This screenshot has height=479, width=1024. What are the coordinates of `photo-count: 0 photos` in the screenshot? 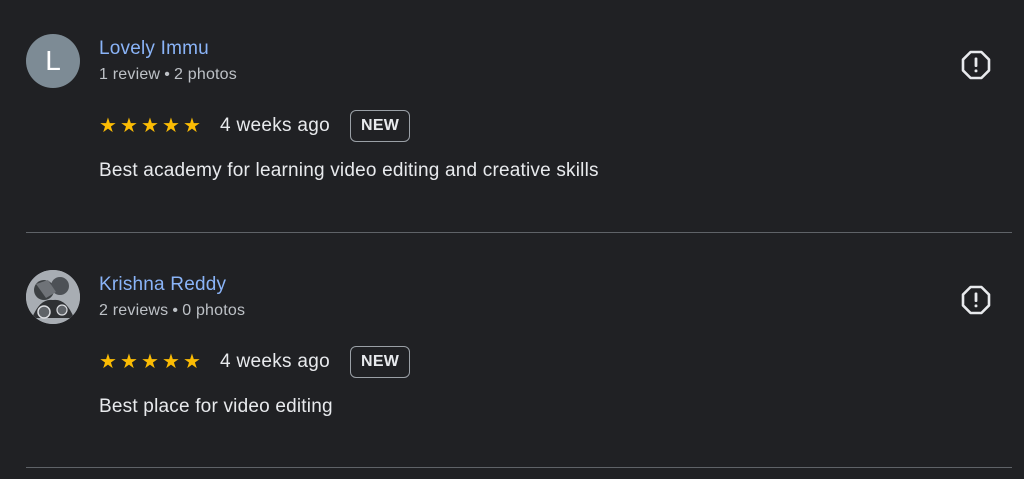 It's located at (214, 310).